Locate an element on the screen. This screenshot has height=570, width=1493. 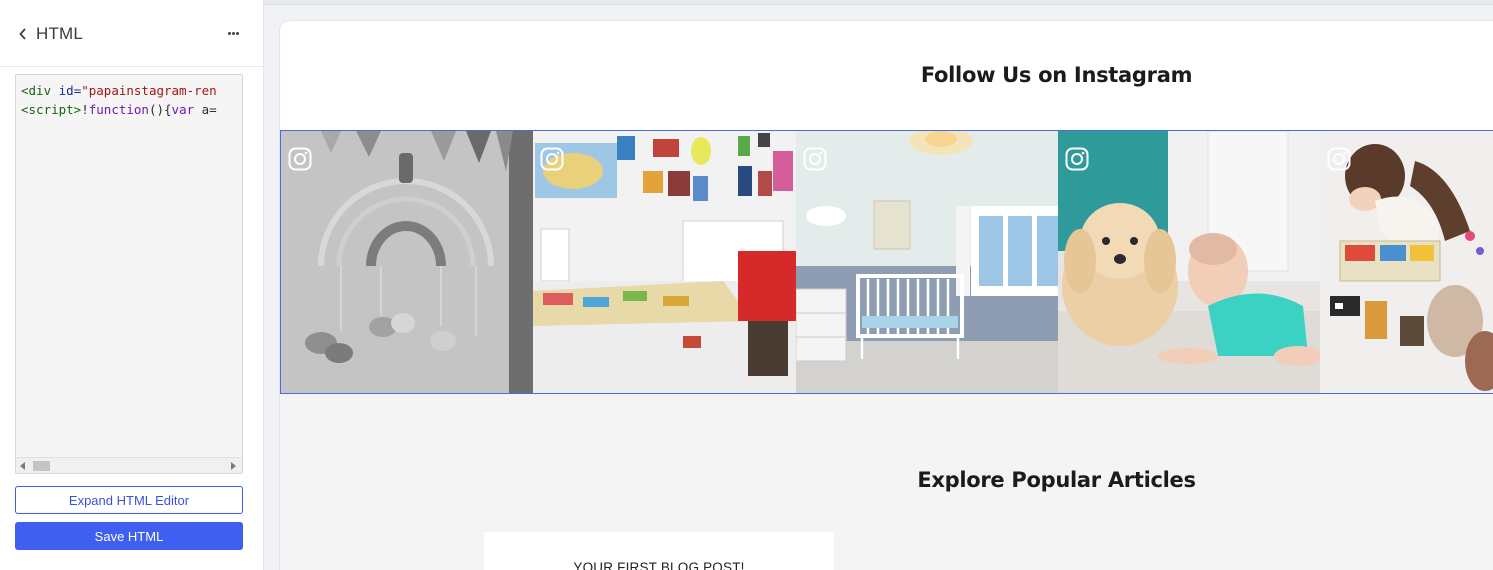
blog-card-title: YOUR FIRST BLOG POST! is located at coordinates (659, 565).